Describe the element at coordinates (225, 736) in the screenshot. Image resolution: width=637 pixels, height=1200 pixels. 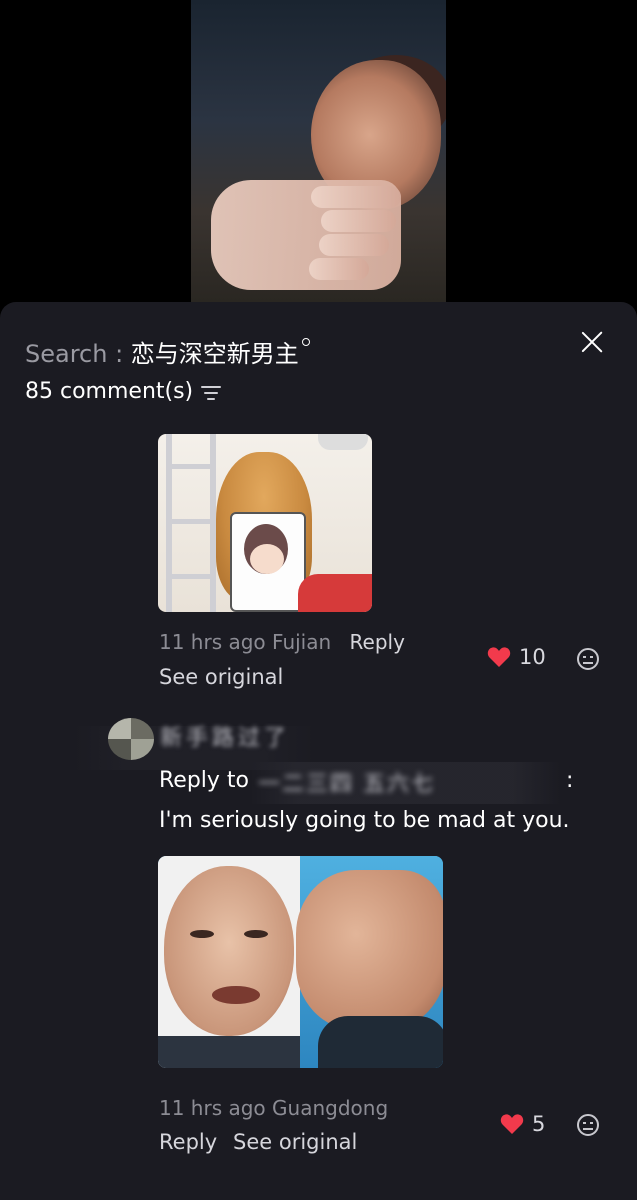
I see `commenter-username: 新手路过了` at that location.